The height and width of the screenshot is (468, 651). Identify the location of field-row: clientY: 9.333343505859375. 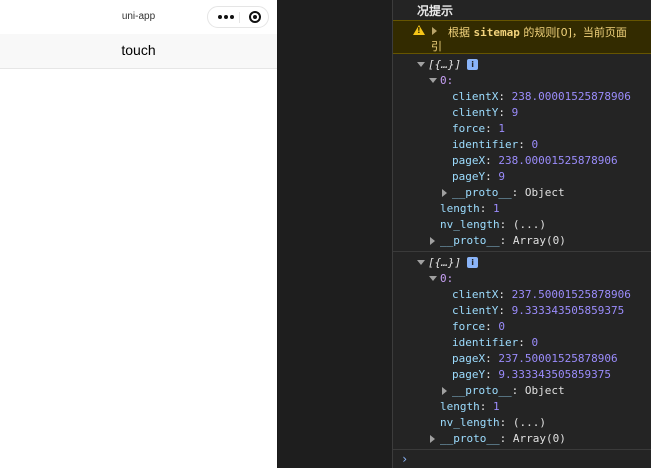
(538, 310).